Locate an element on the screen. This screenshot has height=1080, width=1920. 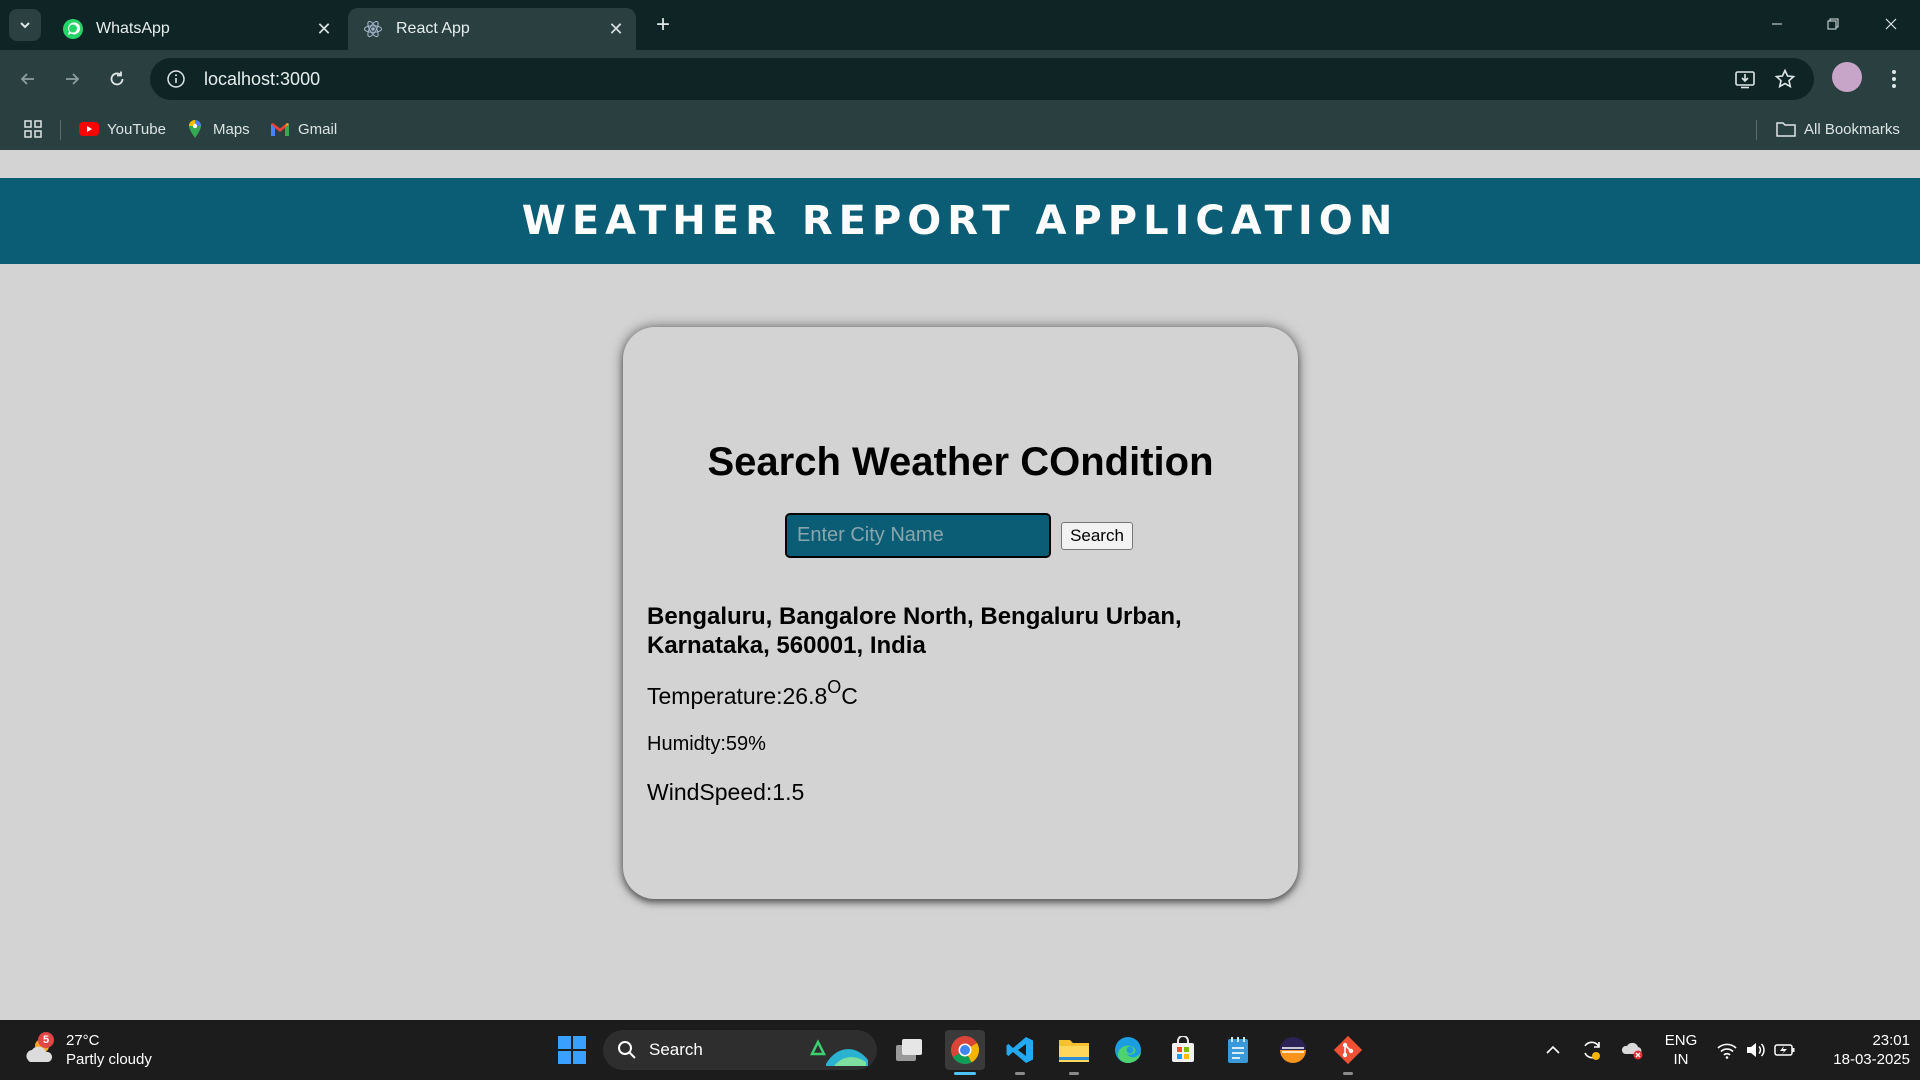
battery-status is located at coordinates (1785, 1050).